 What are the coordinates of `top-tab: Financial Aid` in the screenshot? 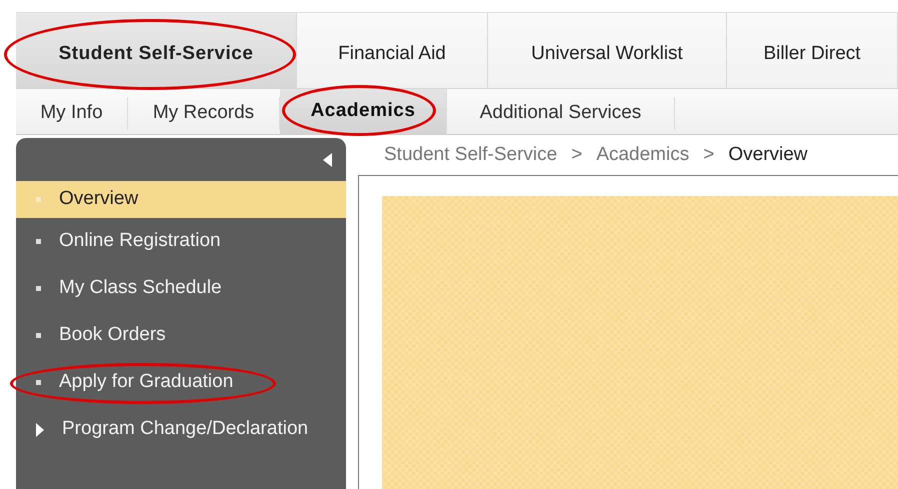 It's located at (392, 50).